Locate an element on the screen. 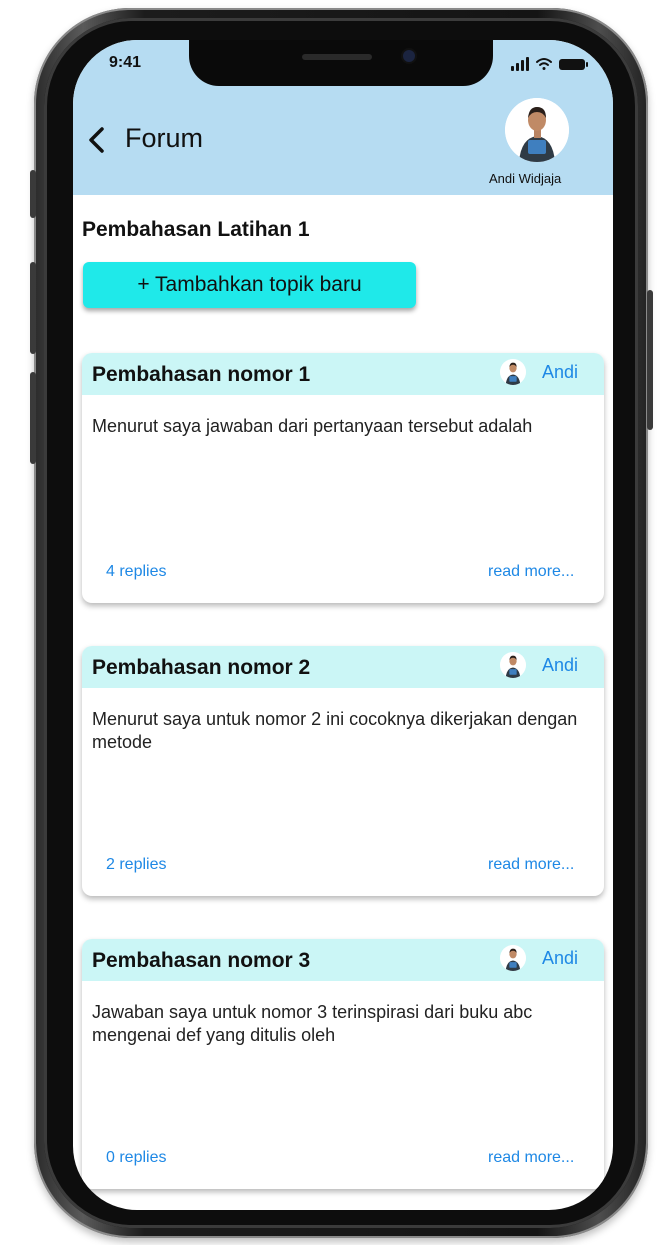 The image size is (657, 1245). speaker-grille is located at coordinates (337, 57).